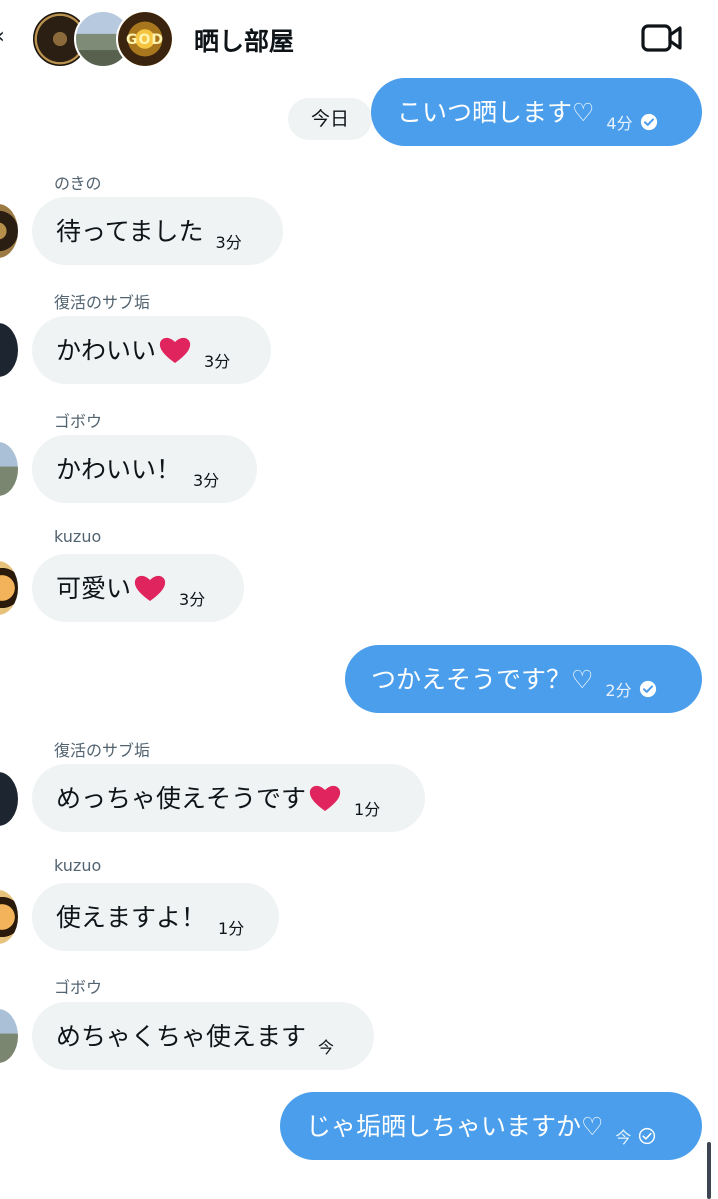 Image resolution: width=718 pixels, height=1199 pixels. I want to click on message-text: 待ってました, so click(130, 231).